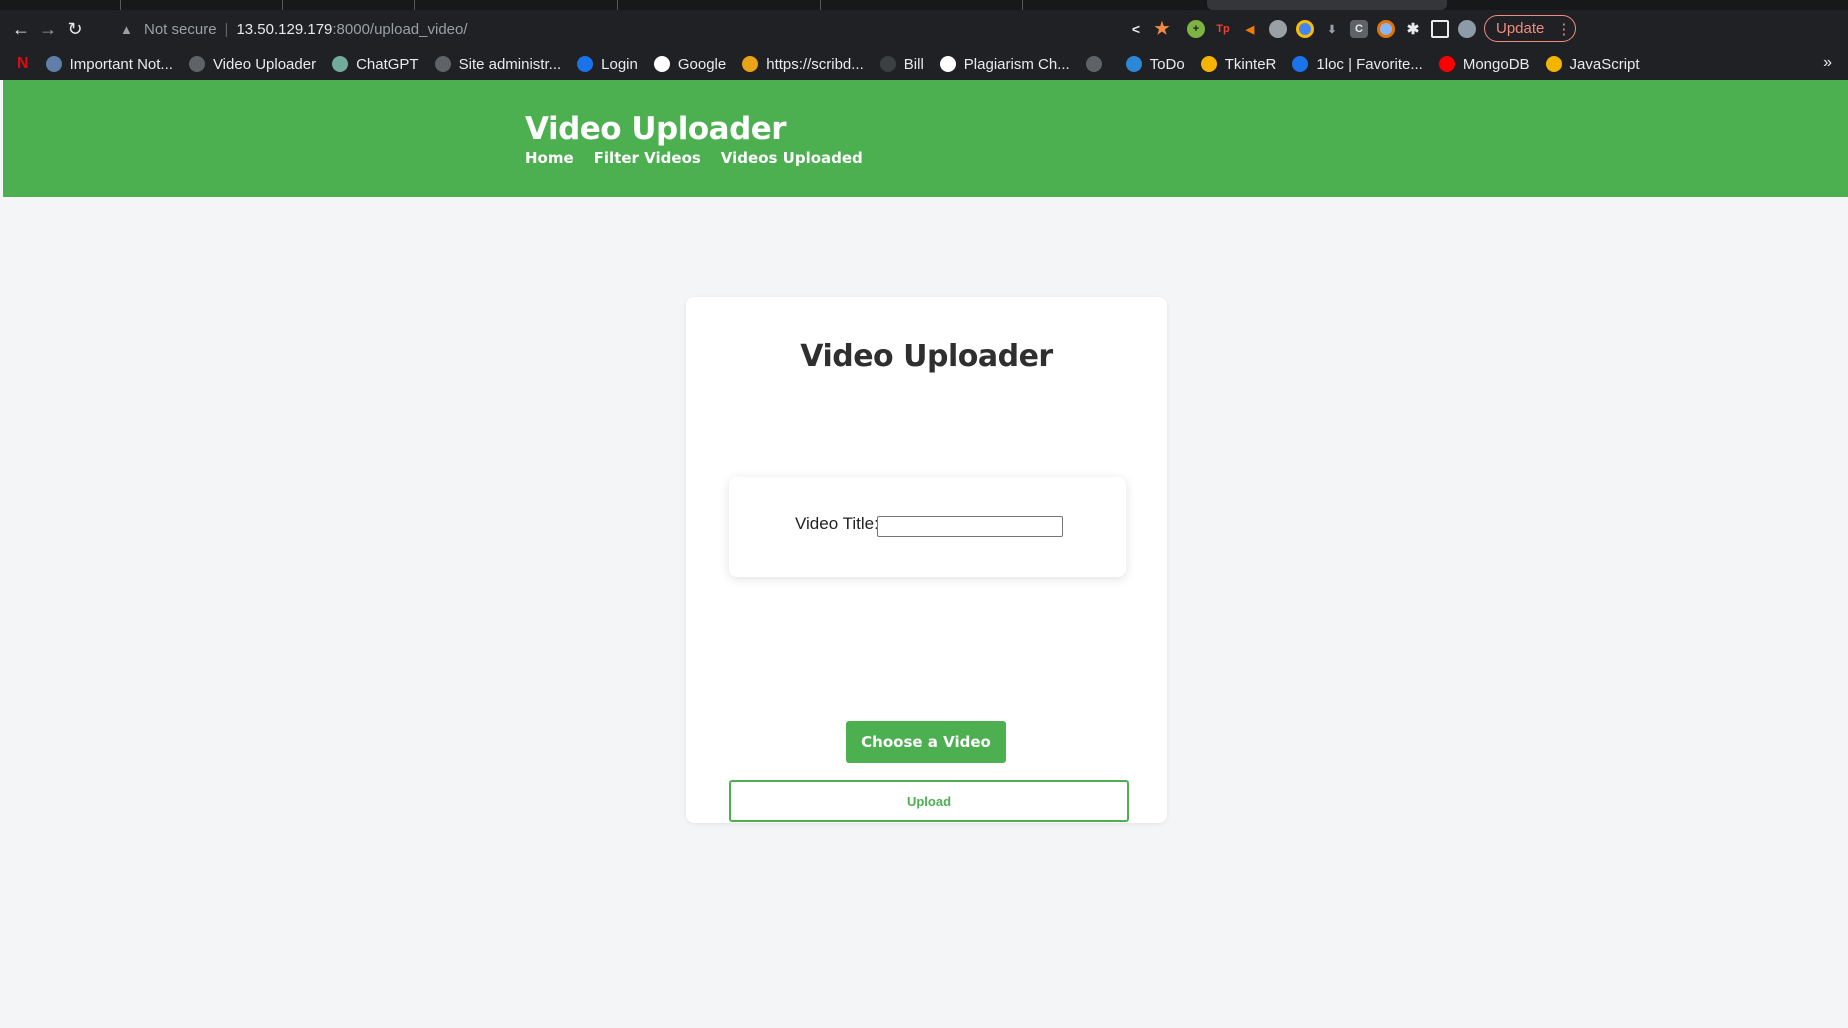  Describe the element at coordinates (619, 64) in the screenshot. I see `bookmark-label: Login` at that location.